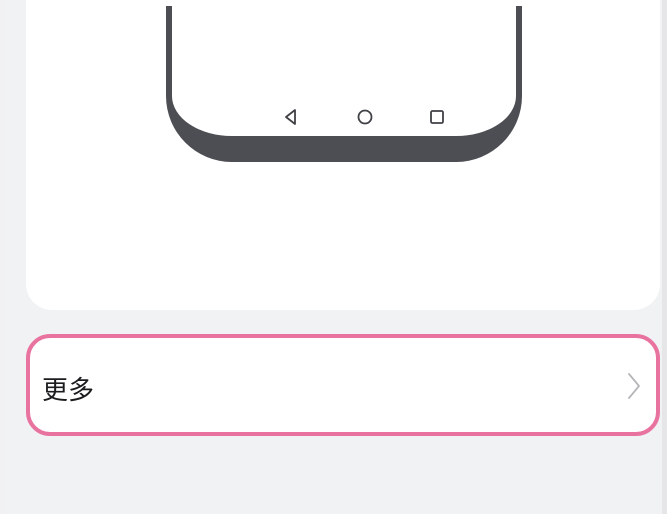  Describe the element at coordinates (664, 257) in the screenshot. I see `screen-edge` at that location.